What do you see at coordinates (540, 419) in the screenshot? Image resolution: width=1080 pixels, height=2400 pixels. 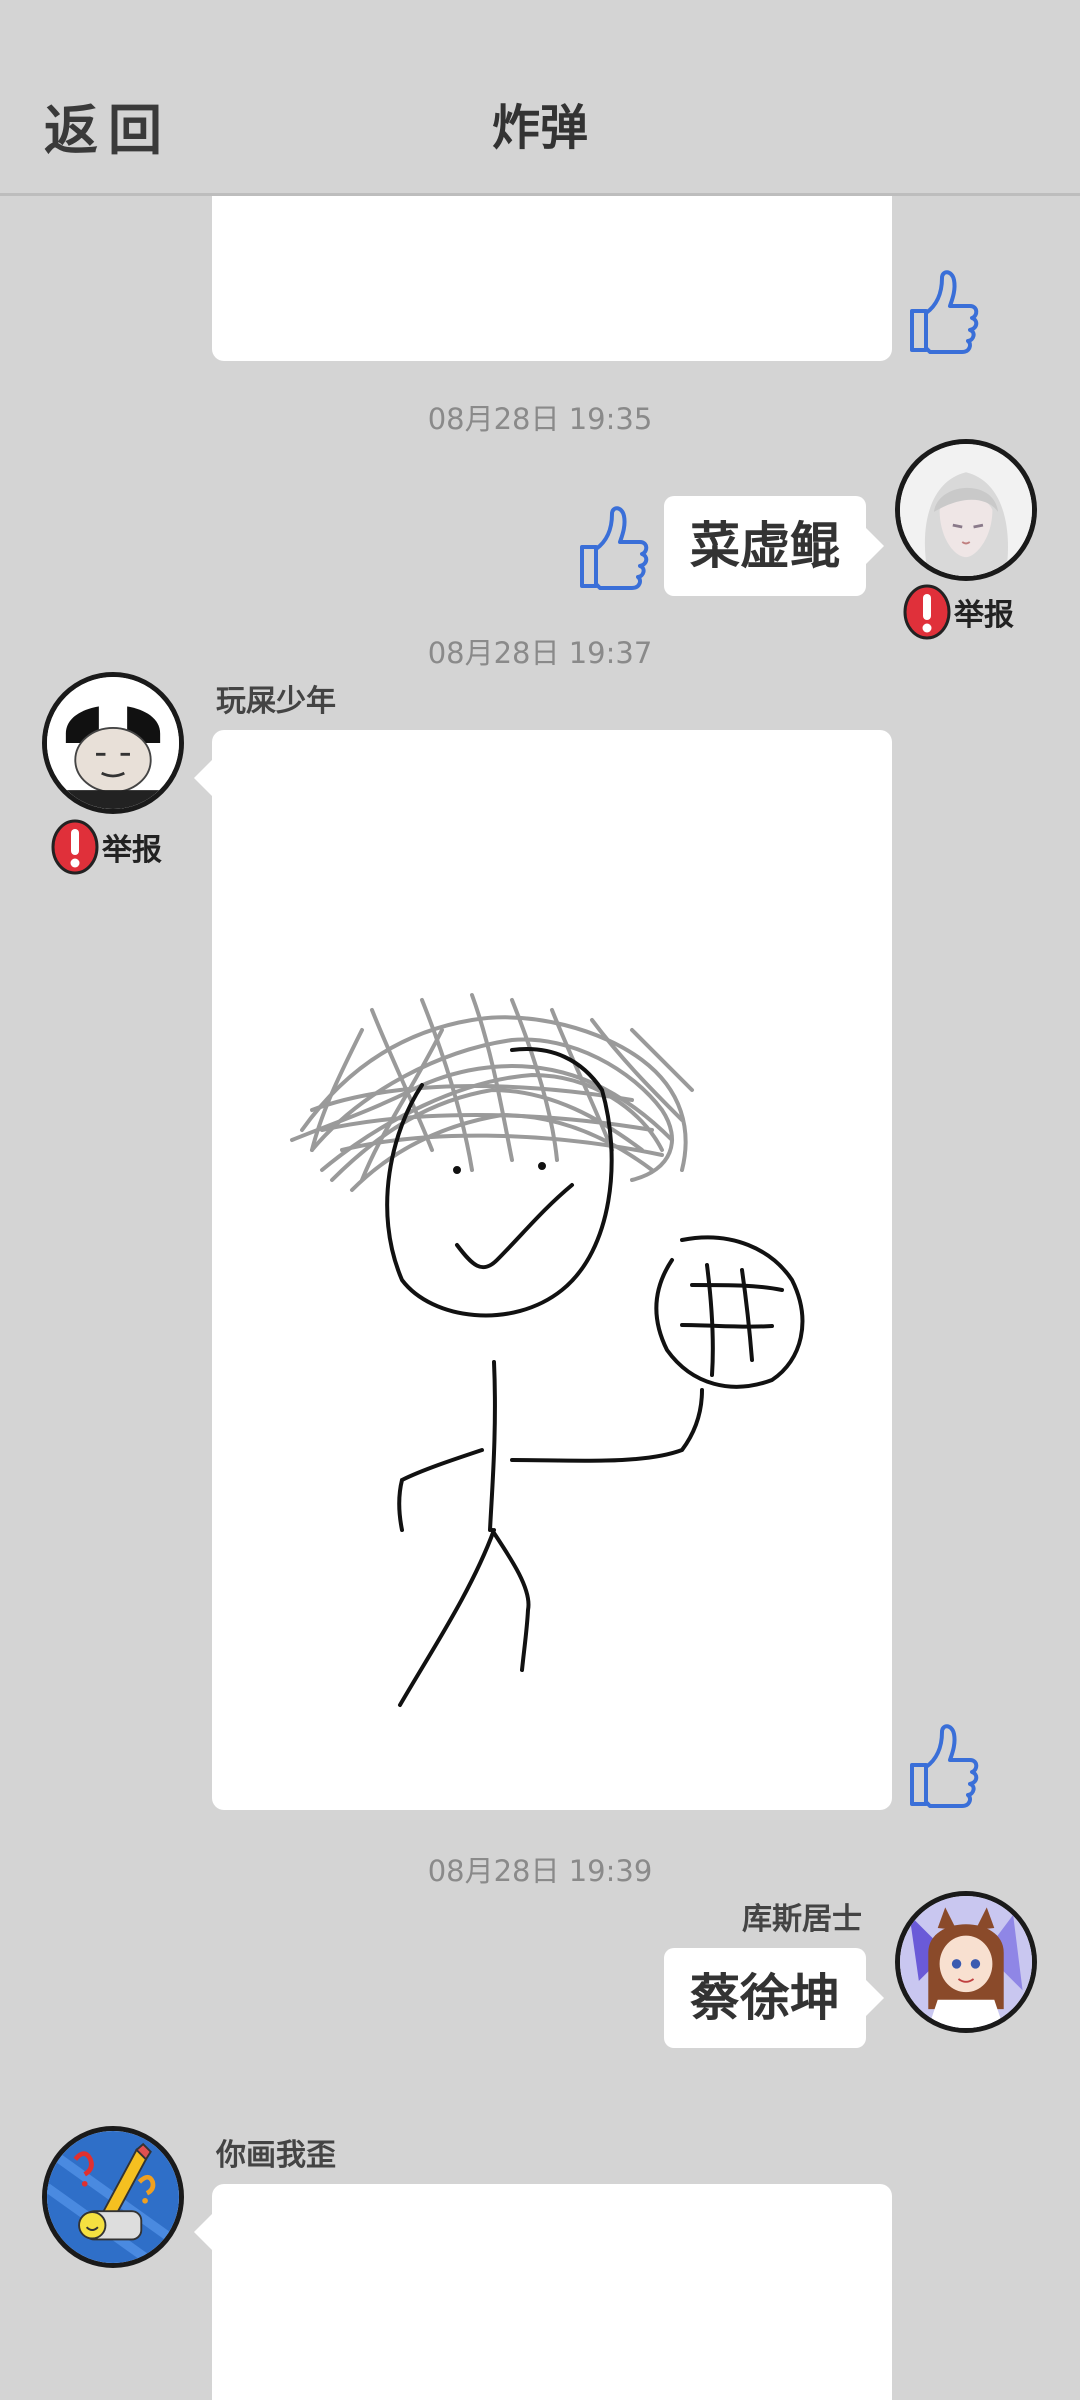 I see `message-timestamp: 08月28日 19:35` at bounding box center [540, 419].